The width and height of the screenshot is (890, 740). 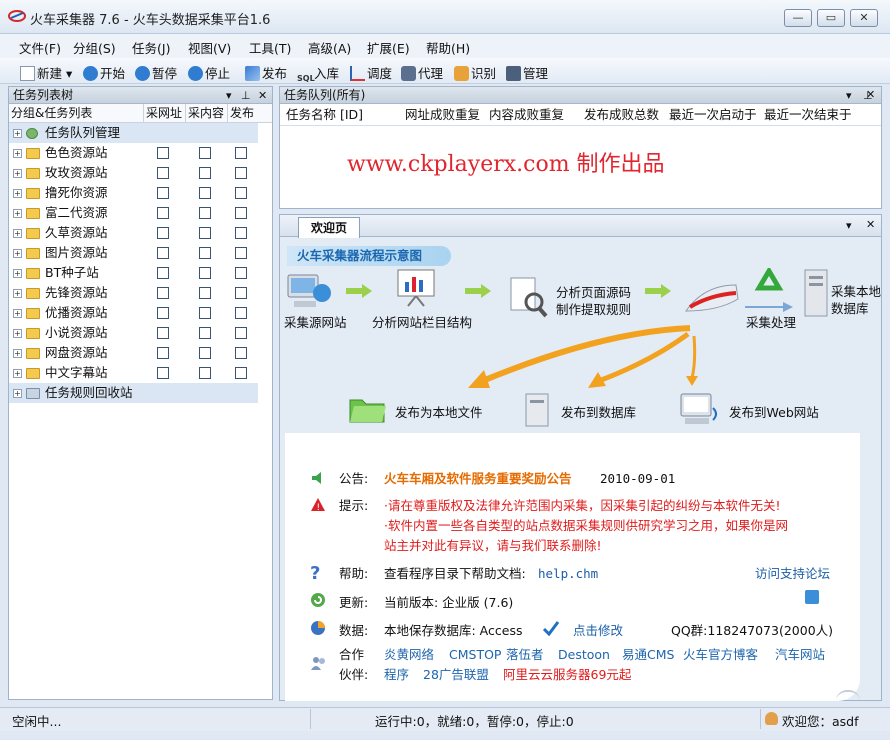 What do you see at coordinates (831, 18) in the screenshot?
I see `maximize-button: ▭` at bounding box center [831, 18].